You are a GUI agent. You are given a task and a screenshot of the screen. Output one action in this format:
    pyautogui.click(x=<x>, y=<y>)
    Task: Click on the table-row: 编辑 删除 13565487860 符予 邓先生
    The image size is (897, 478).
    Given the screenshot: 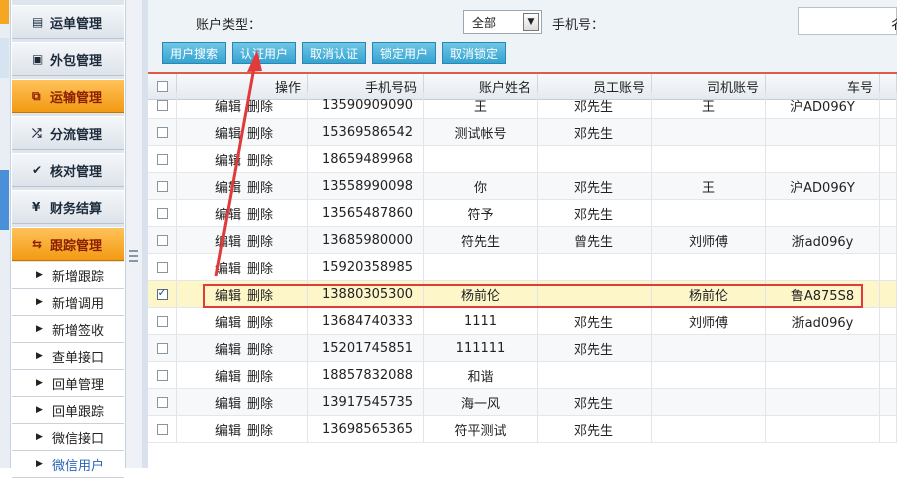 What is the action you would take?
    pyautogui.click(x=522, y=213)
    